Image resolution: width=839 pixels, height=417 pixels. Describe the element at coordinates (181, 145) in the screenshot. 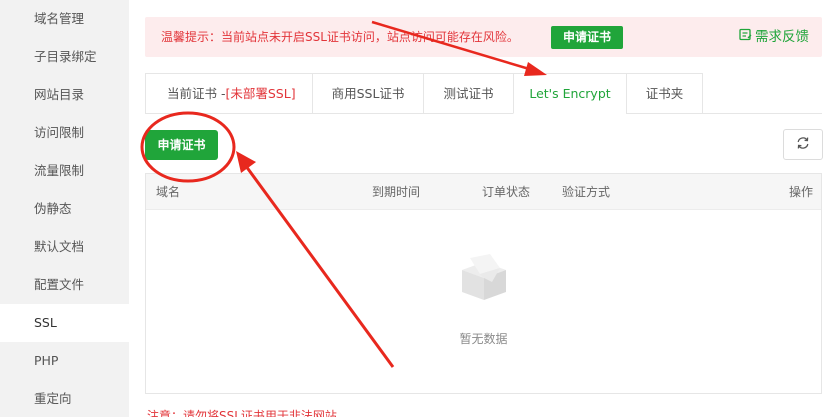

I see `apply-cert-button: 申请证书` at that location.